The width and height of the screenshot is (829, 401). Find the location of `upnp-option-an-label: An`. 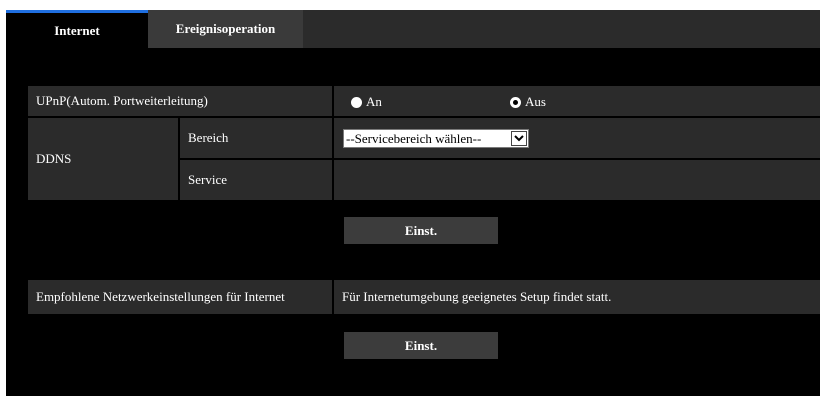

upnp-option-an-label: An is located at coordinates (374, 101).